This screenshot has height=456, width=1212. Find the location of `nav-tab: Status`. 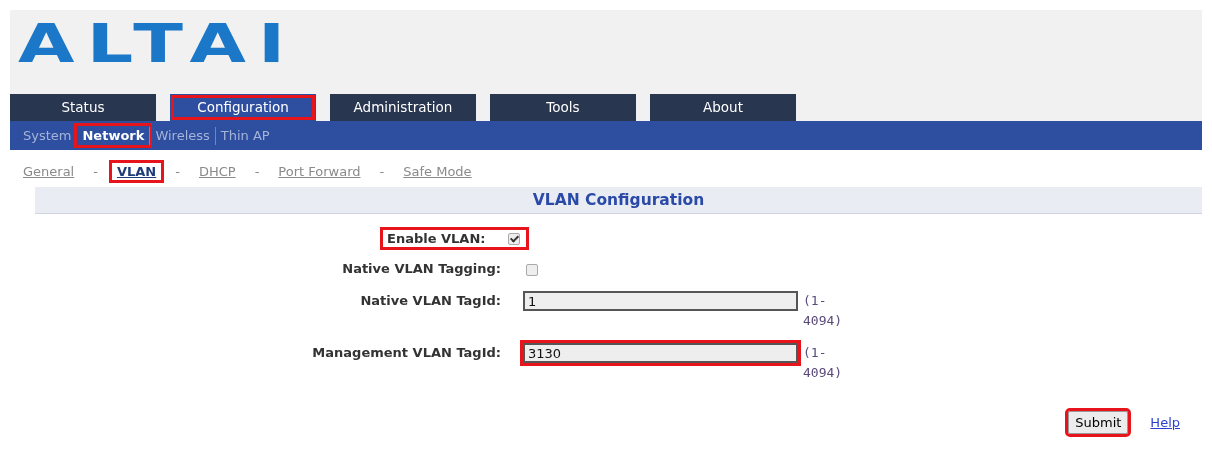

nav-tab: Status is located at coordinates (83, 107).